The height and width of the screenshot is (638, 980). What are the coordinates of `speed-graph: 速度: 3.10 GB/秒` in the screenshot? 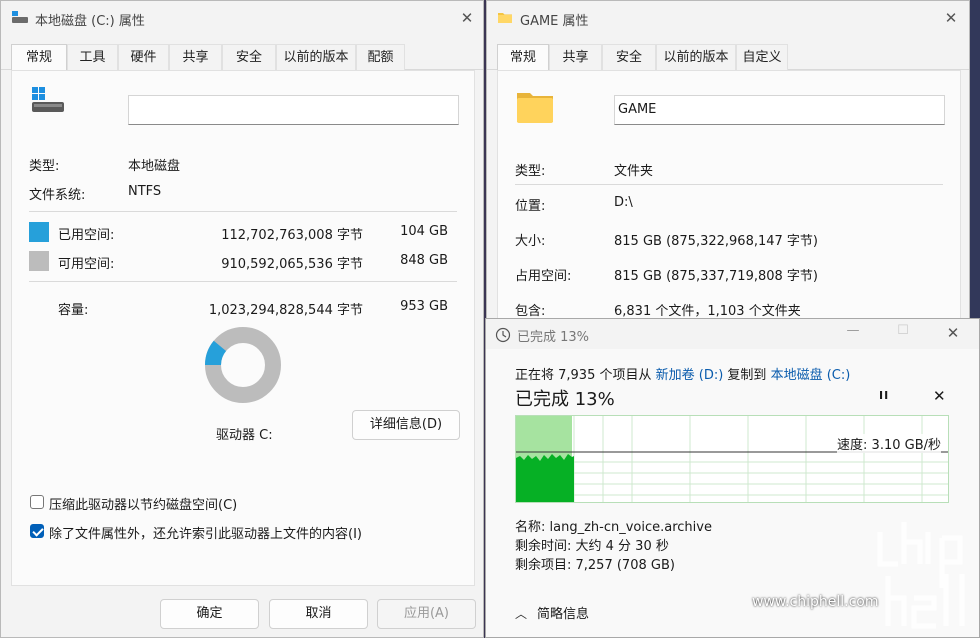 It's located at (732, 459).